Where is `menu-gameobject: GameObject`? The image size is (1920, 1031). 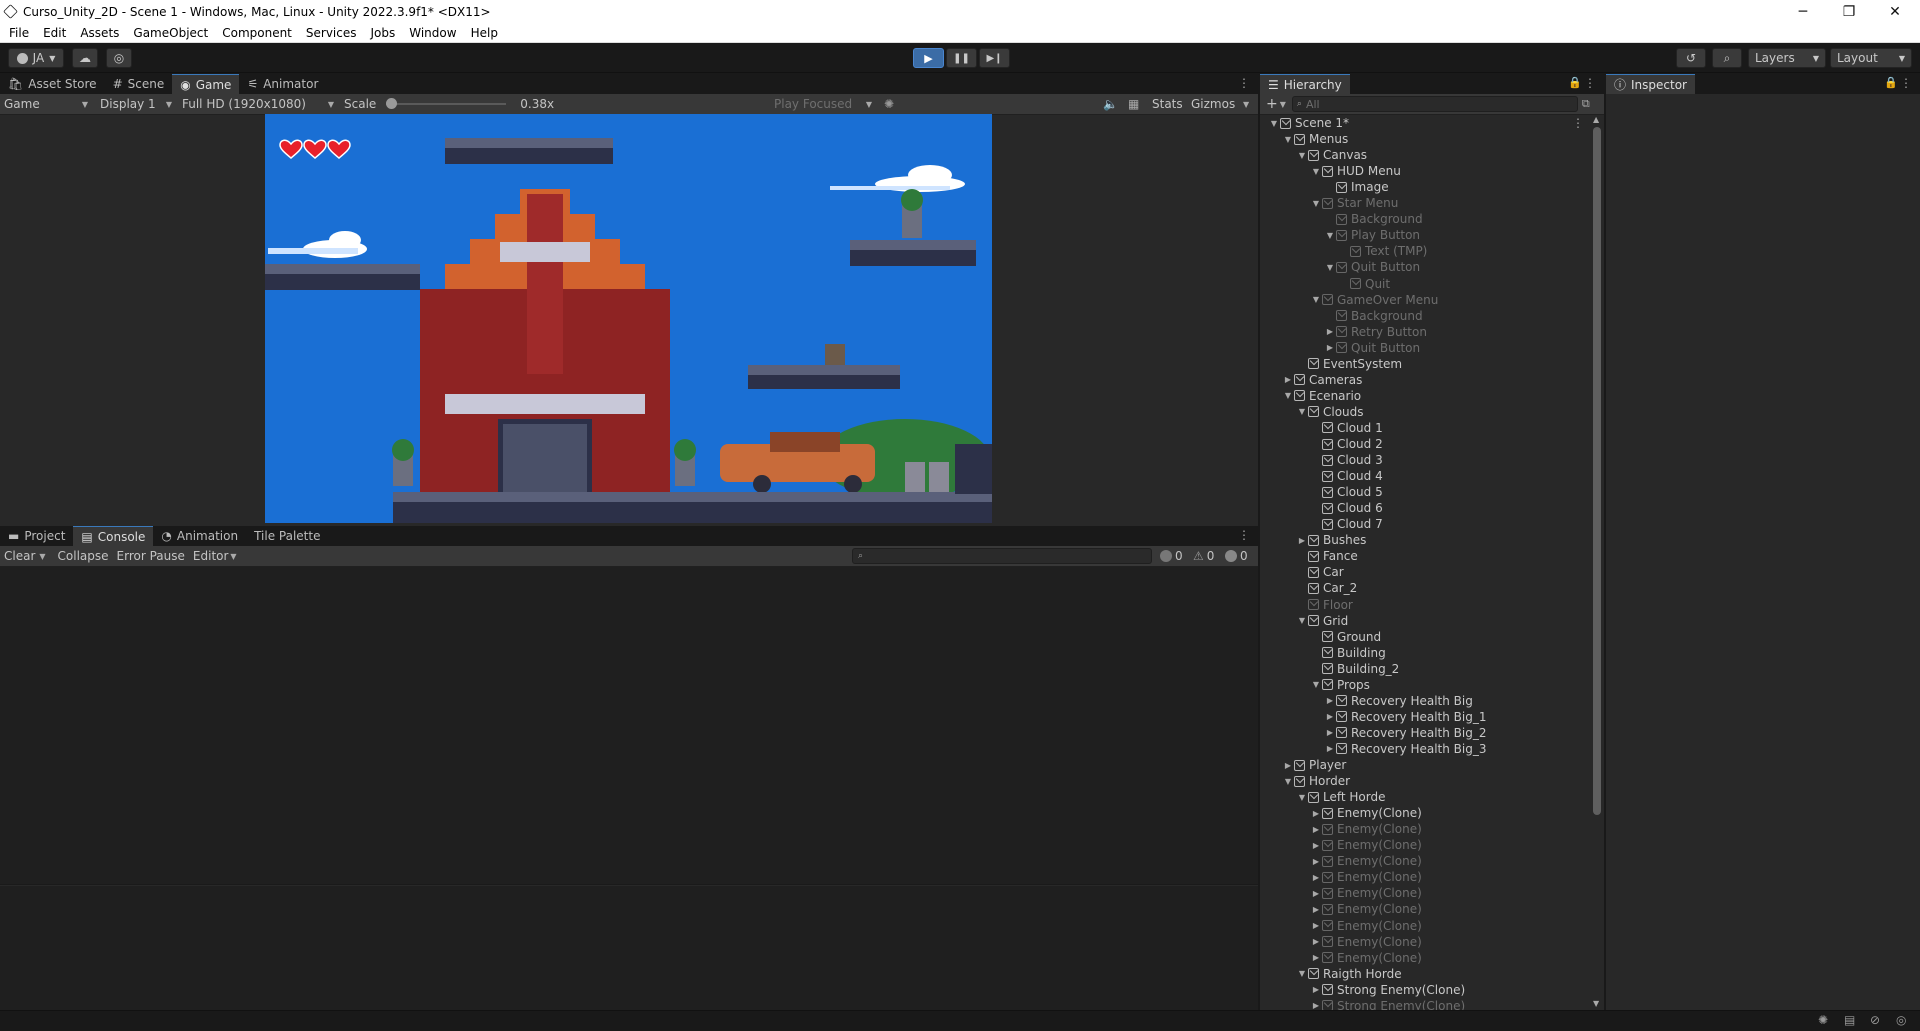
menu-gameobject: GameObject is located at coordinates (170, 33).